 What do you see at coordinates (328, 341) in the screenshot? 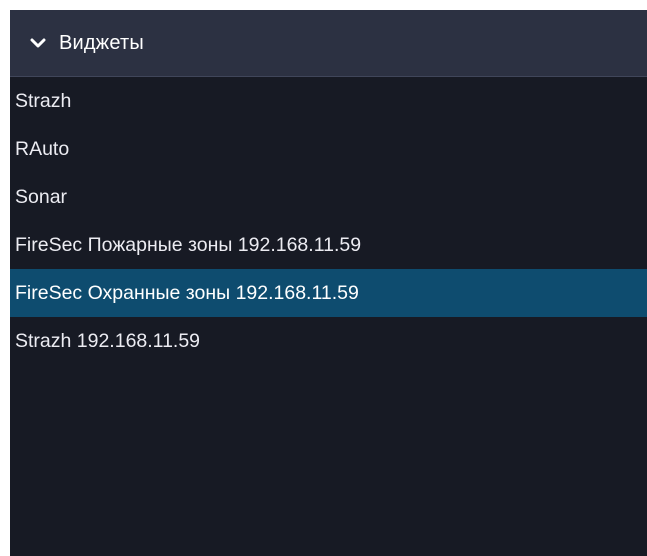
I see `list-item: Strazh 192.168.11.59` at bounding box center [328, 341].